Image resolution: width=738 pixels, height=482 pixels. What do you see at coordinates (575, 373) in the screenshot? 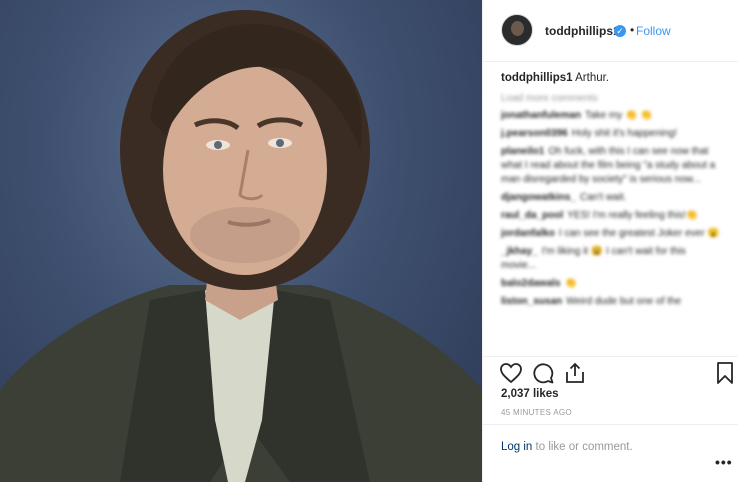
I see `share-icon` at bounding box center [575, 373].